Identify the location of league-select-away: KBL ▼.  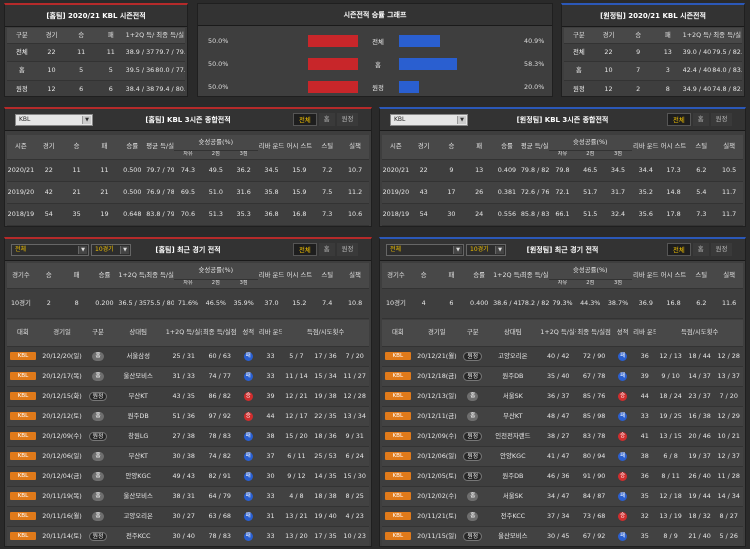
(429, 120).